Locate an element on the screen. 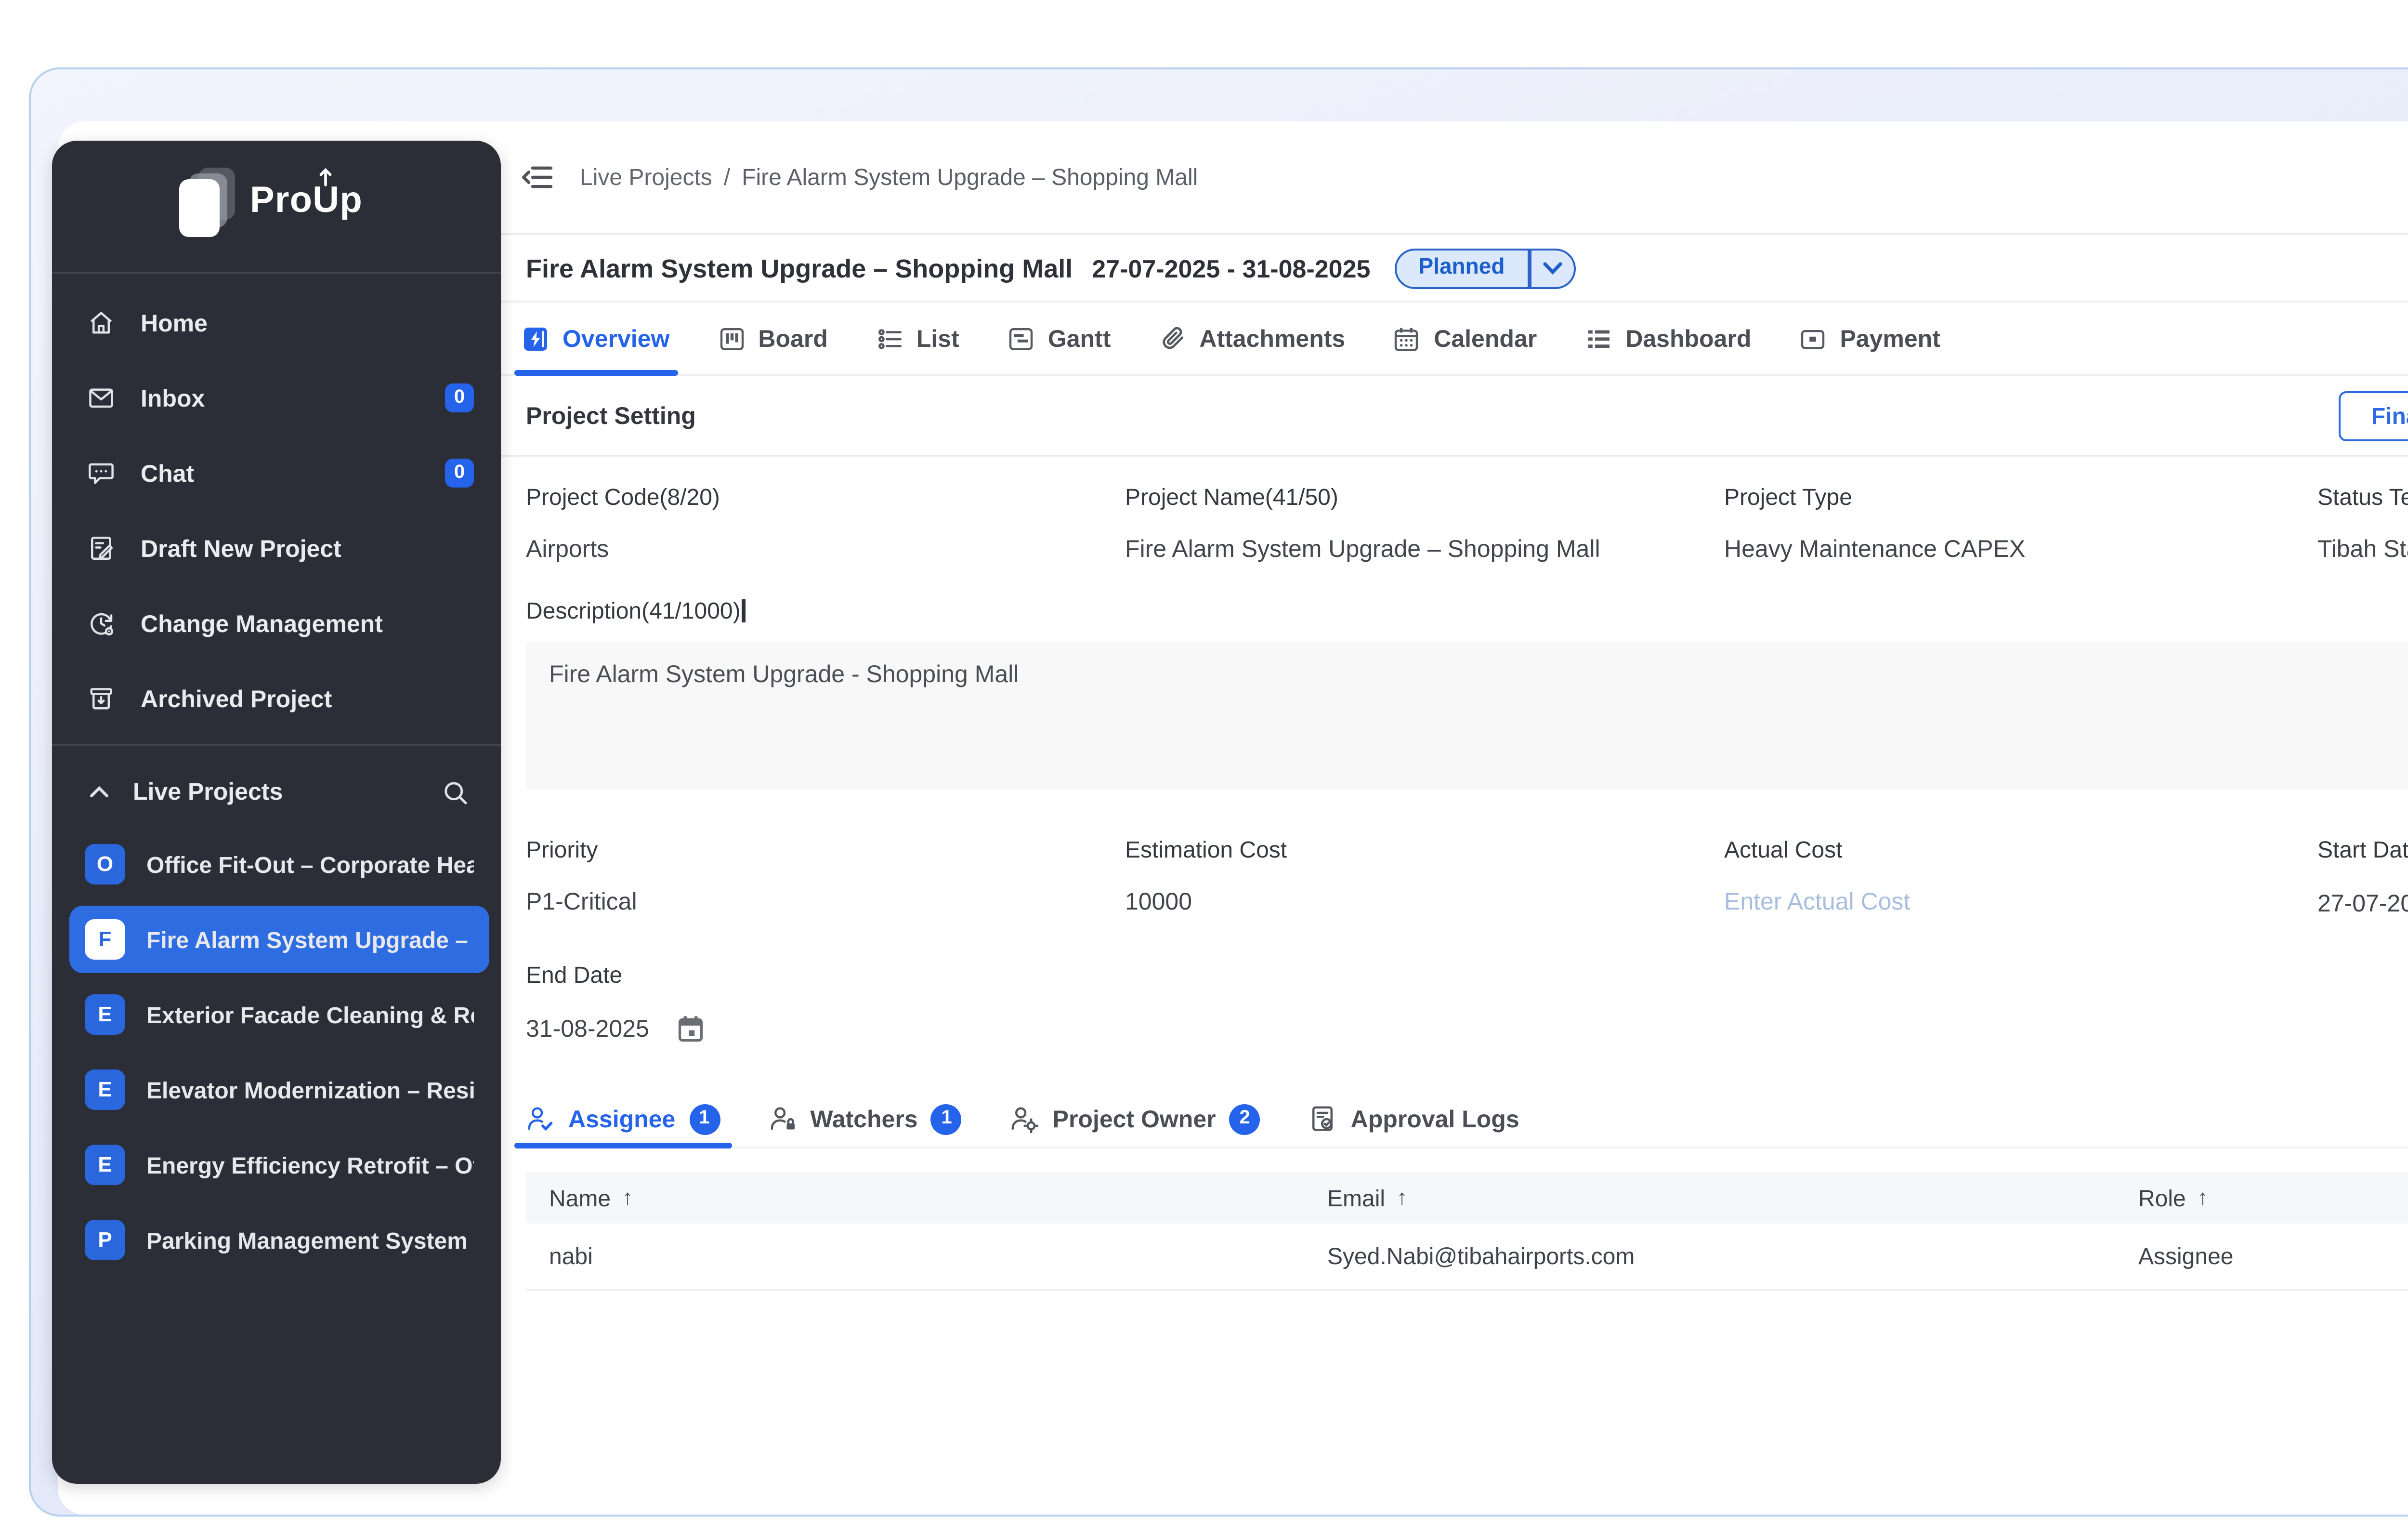 The image size is (2408, 1531). tab-label: Gantt is located at coordinates (1079, 338).